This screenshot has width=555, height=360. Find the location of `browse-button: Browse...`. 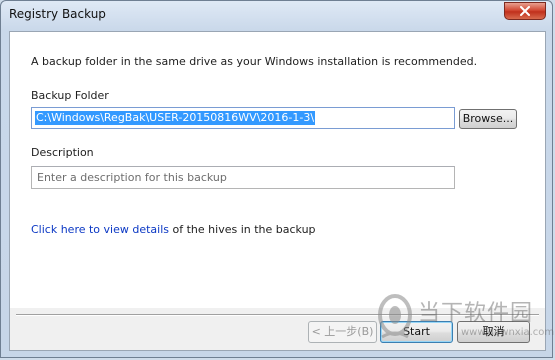

browse-button: Browse... is located at coordinates (488, 119).